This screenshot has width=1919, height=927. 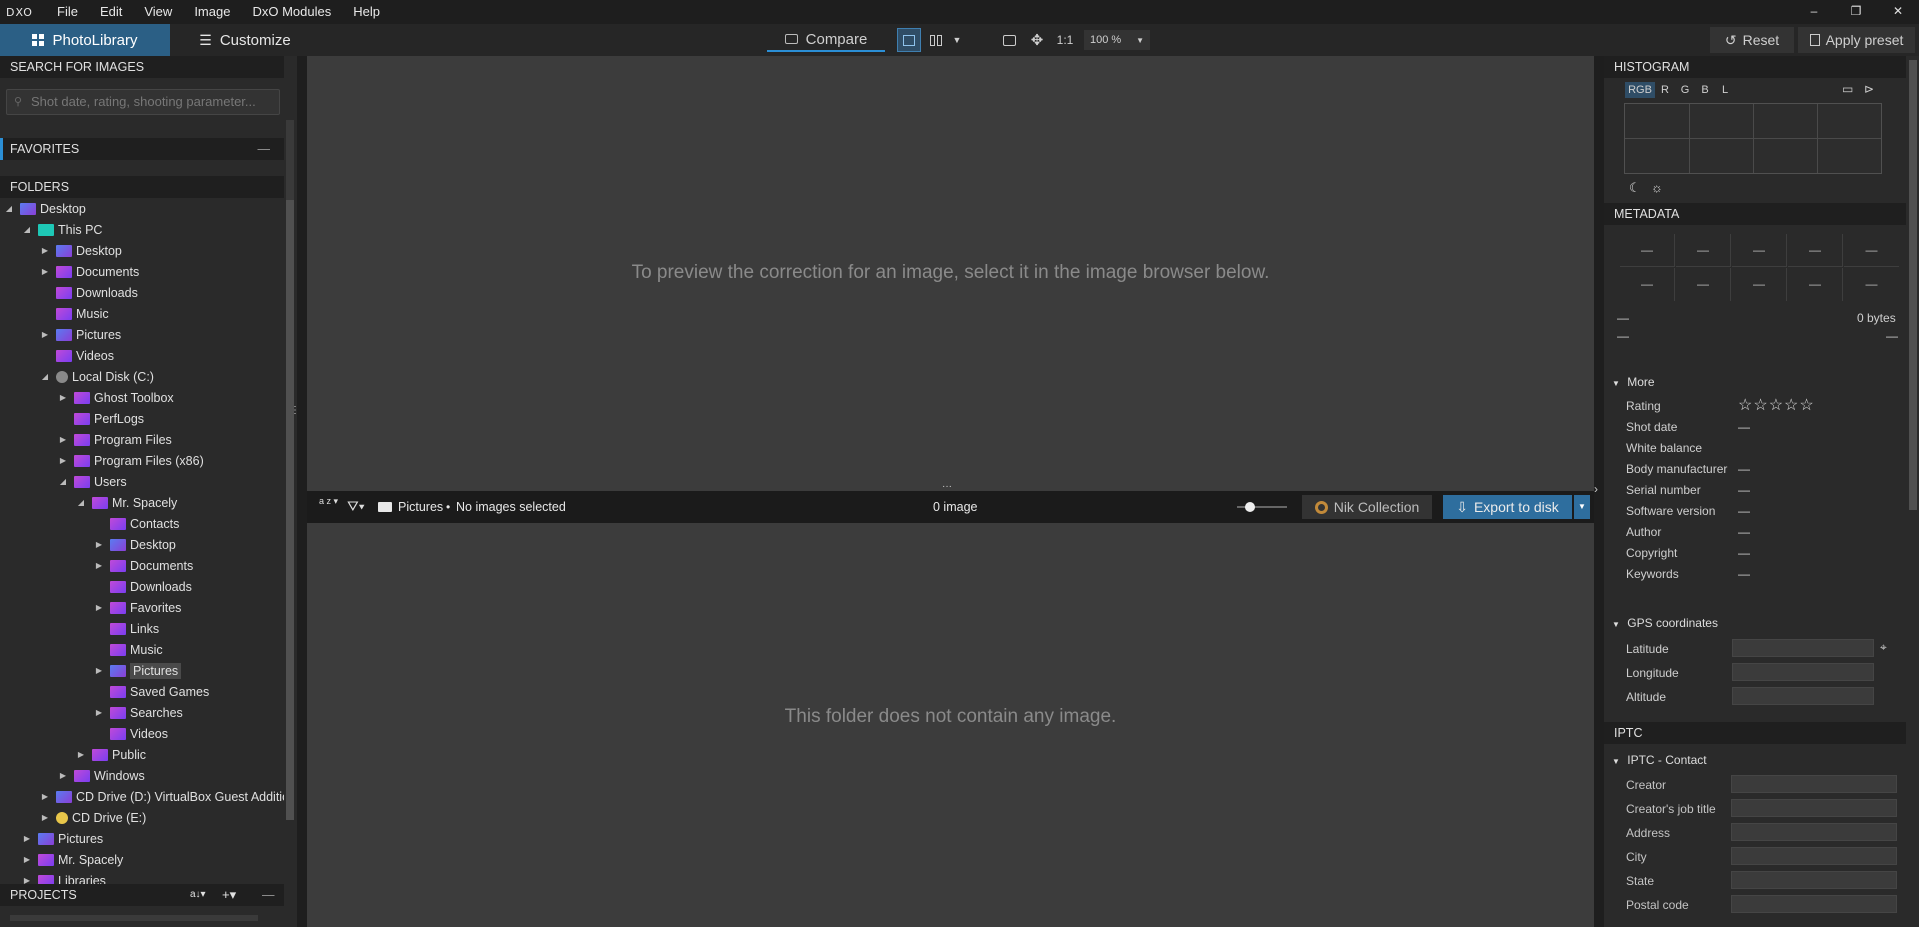 I want to click on reset-button: ↺ Reset, so click(x=1752, y=40).